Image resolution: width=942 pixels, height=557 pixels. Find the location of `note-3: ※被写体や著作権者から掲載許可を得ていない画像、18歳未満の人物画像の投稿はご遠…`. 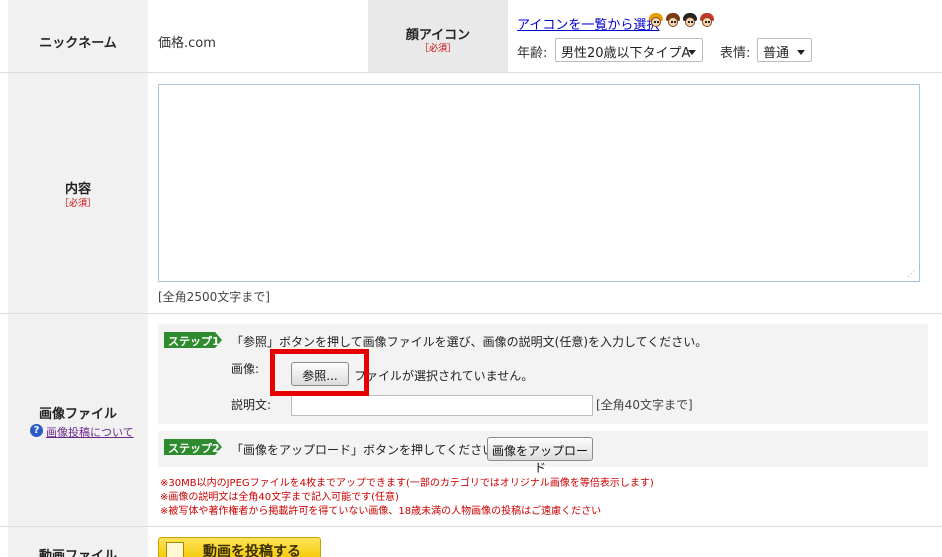

note-3: ※被写体や著作権者から掲載許可を得ていない画像、18歳未満の人物画像の投稿はご遠… is located at coordinates (381, 511).